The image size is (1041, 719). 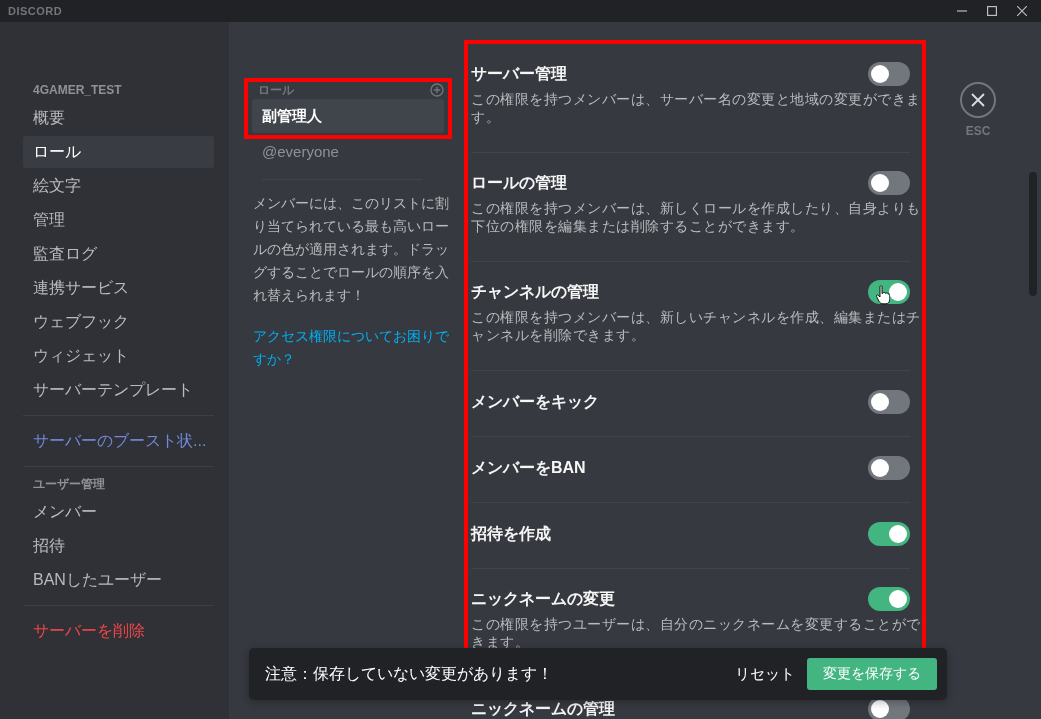 What do you see at coordinates (118, 118) in the screenshot?
I see `sidebar-item: 概要` at bounding box center [118, 118].